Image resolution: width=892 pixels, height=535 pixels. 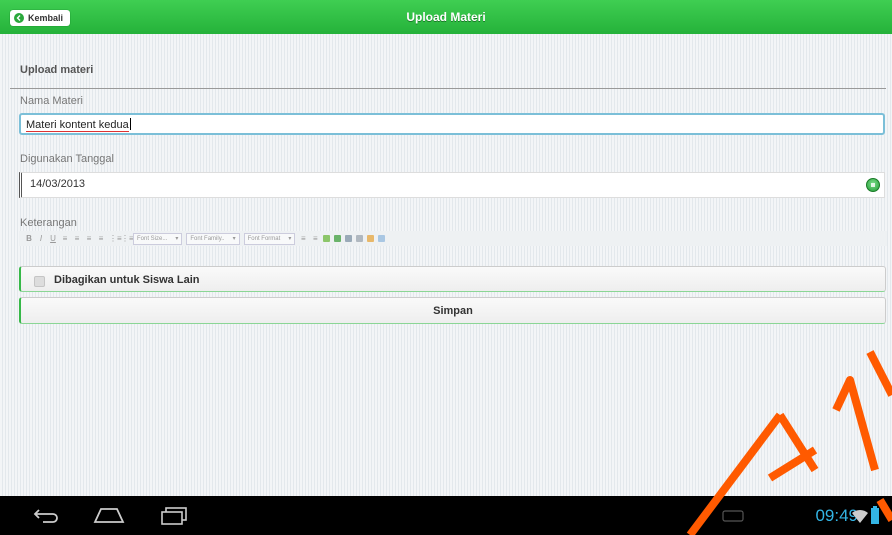 I want to click on share-checkbox, so click(x=39, y=281).